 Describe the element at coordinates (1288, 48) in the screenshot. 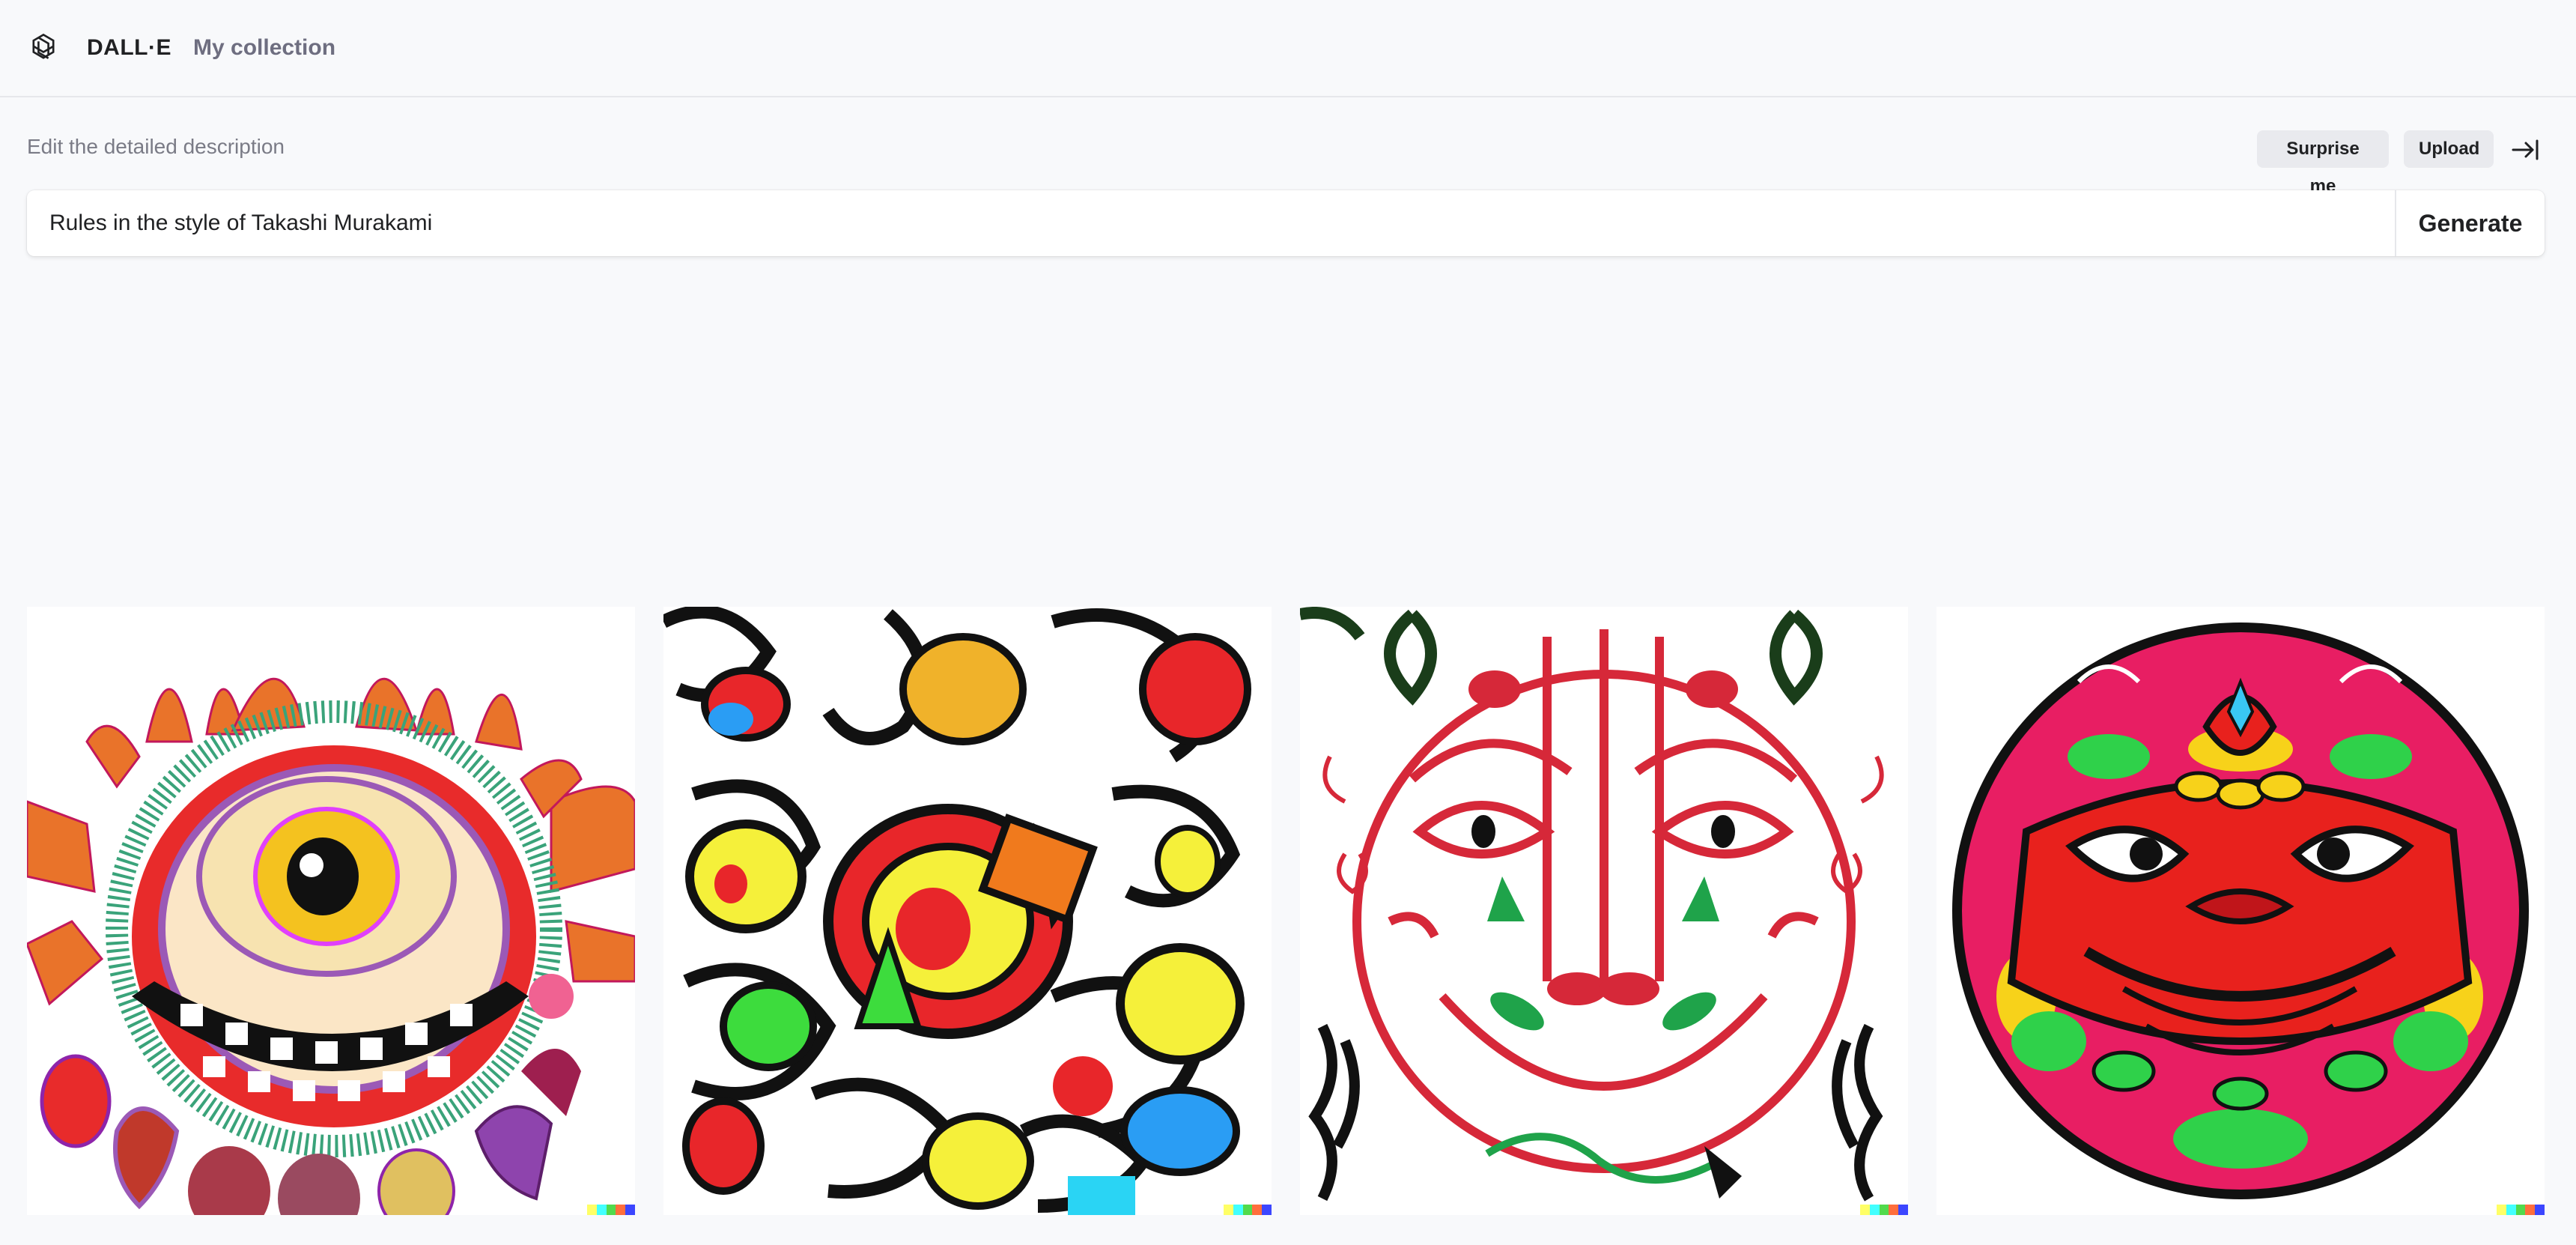

I see `top-navigation-bar: DALL·E My collection` at that location.